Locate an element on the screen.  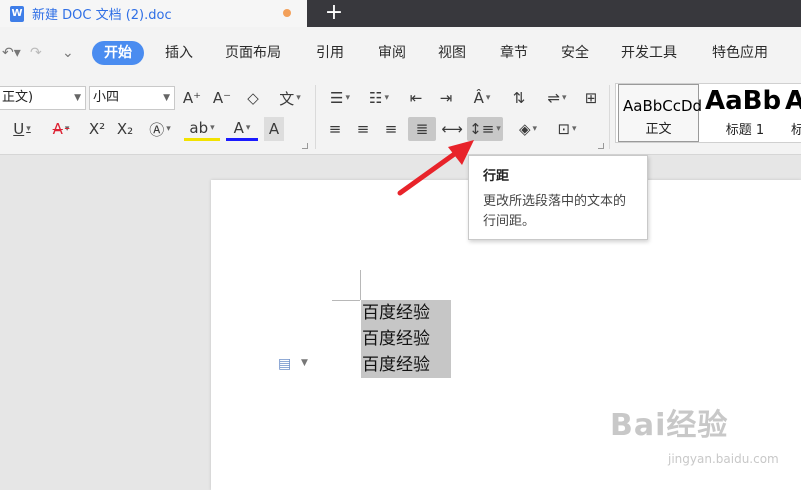
paragraph-dialog-launcher-icon is located at coordinates (601, 146).